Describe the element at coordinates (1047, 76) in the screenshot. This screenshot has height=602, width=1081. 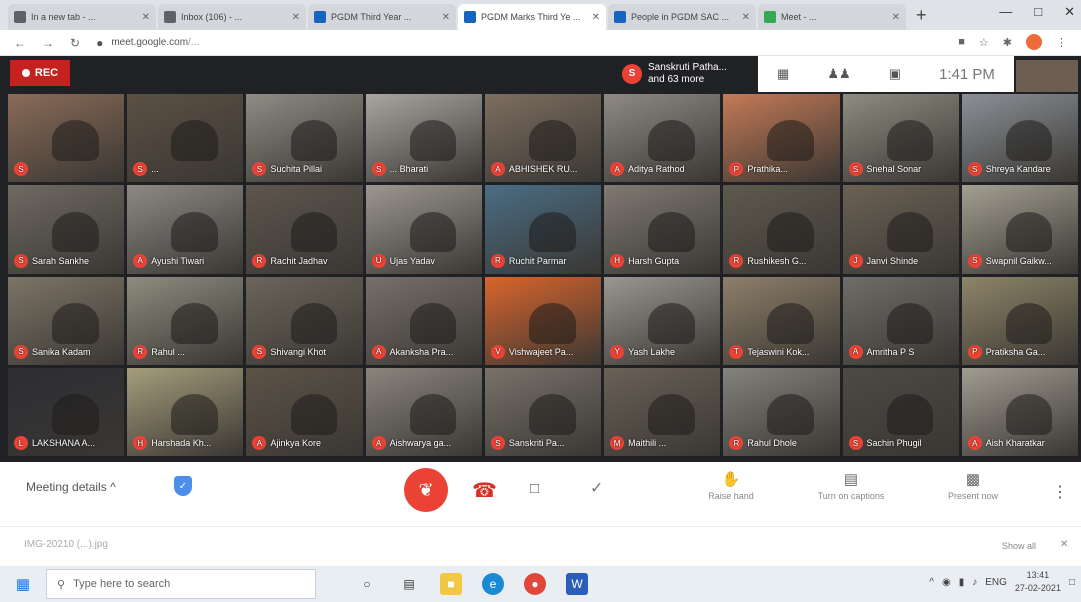
I see `self-view` at that location.